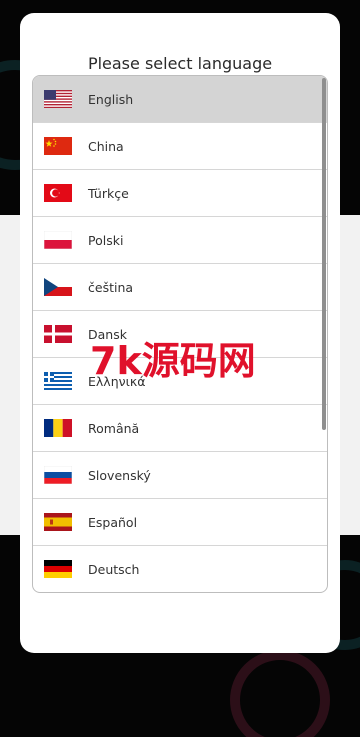  I want to click on language-option-slovensky: Slovenský, so click(180, 475).